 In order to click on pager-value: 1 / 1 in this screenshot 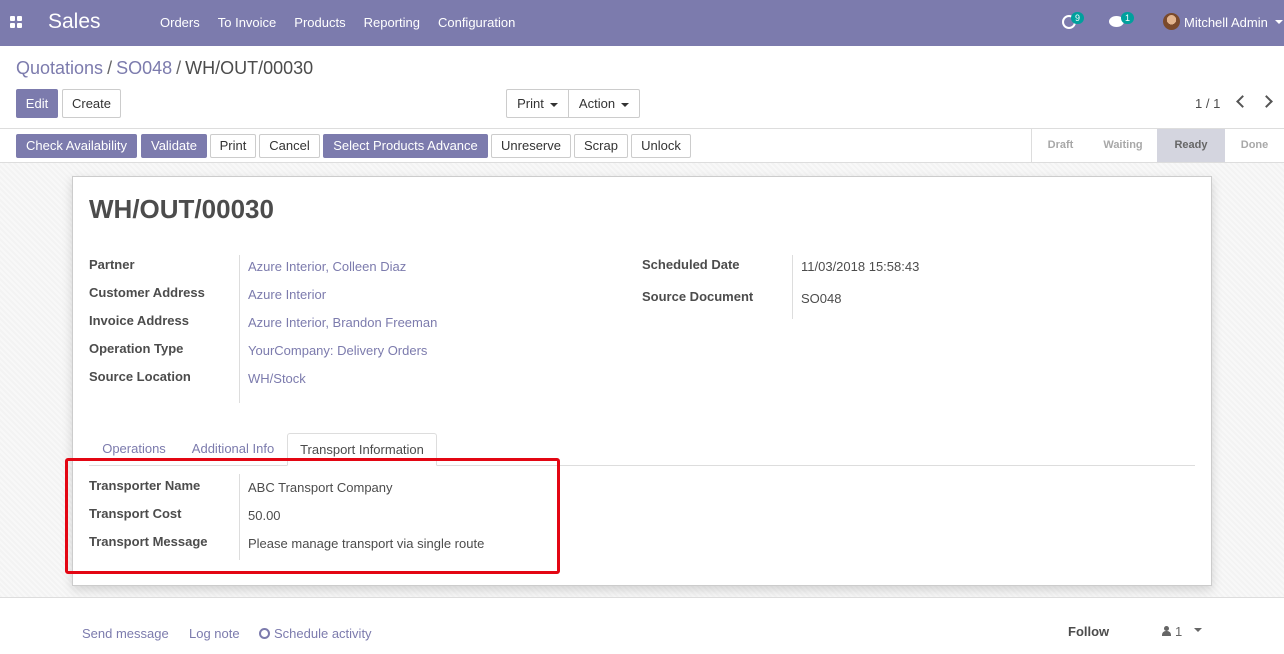, I will do `click(1207, 103)`.